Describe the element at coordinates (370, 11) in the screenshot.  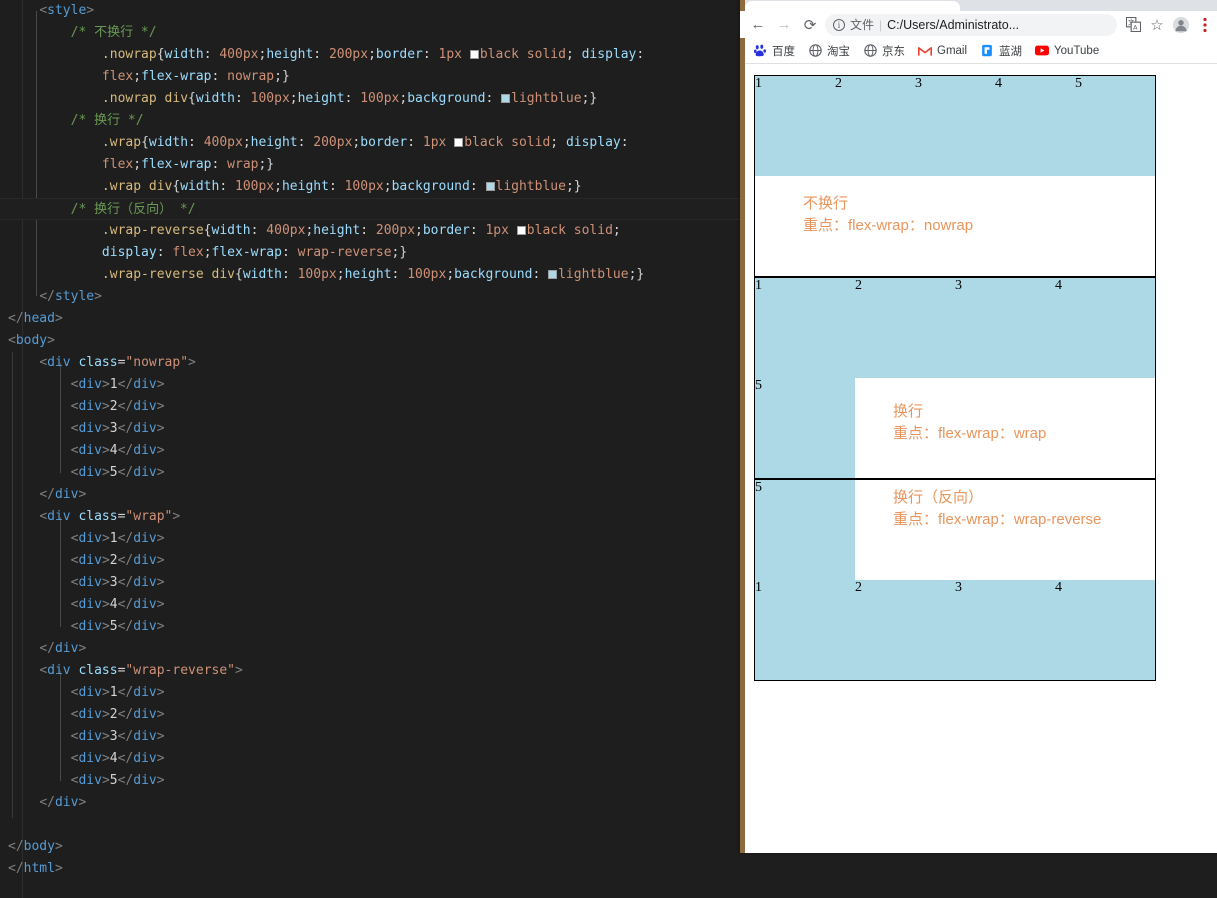
I see `code-line: <style>` at that location.